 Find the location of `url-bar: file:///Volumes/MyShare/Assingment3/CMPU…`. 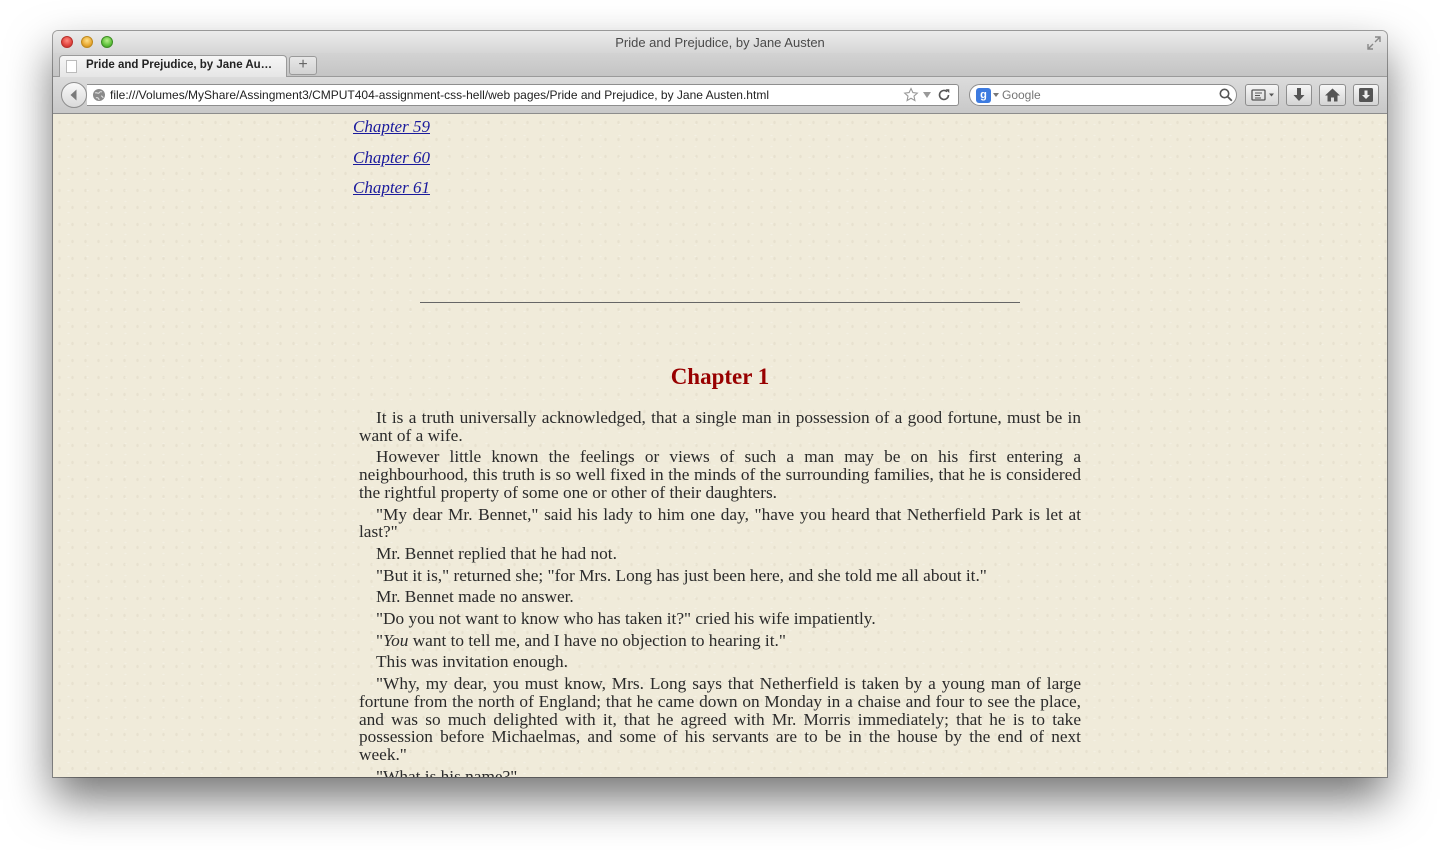

url-bar: file:///Volumes/MyShare/Assingment3/CMPU… is located at coordinates (523, 95).